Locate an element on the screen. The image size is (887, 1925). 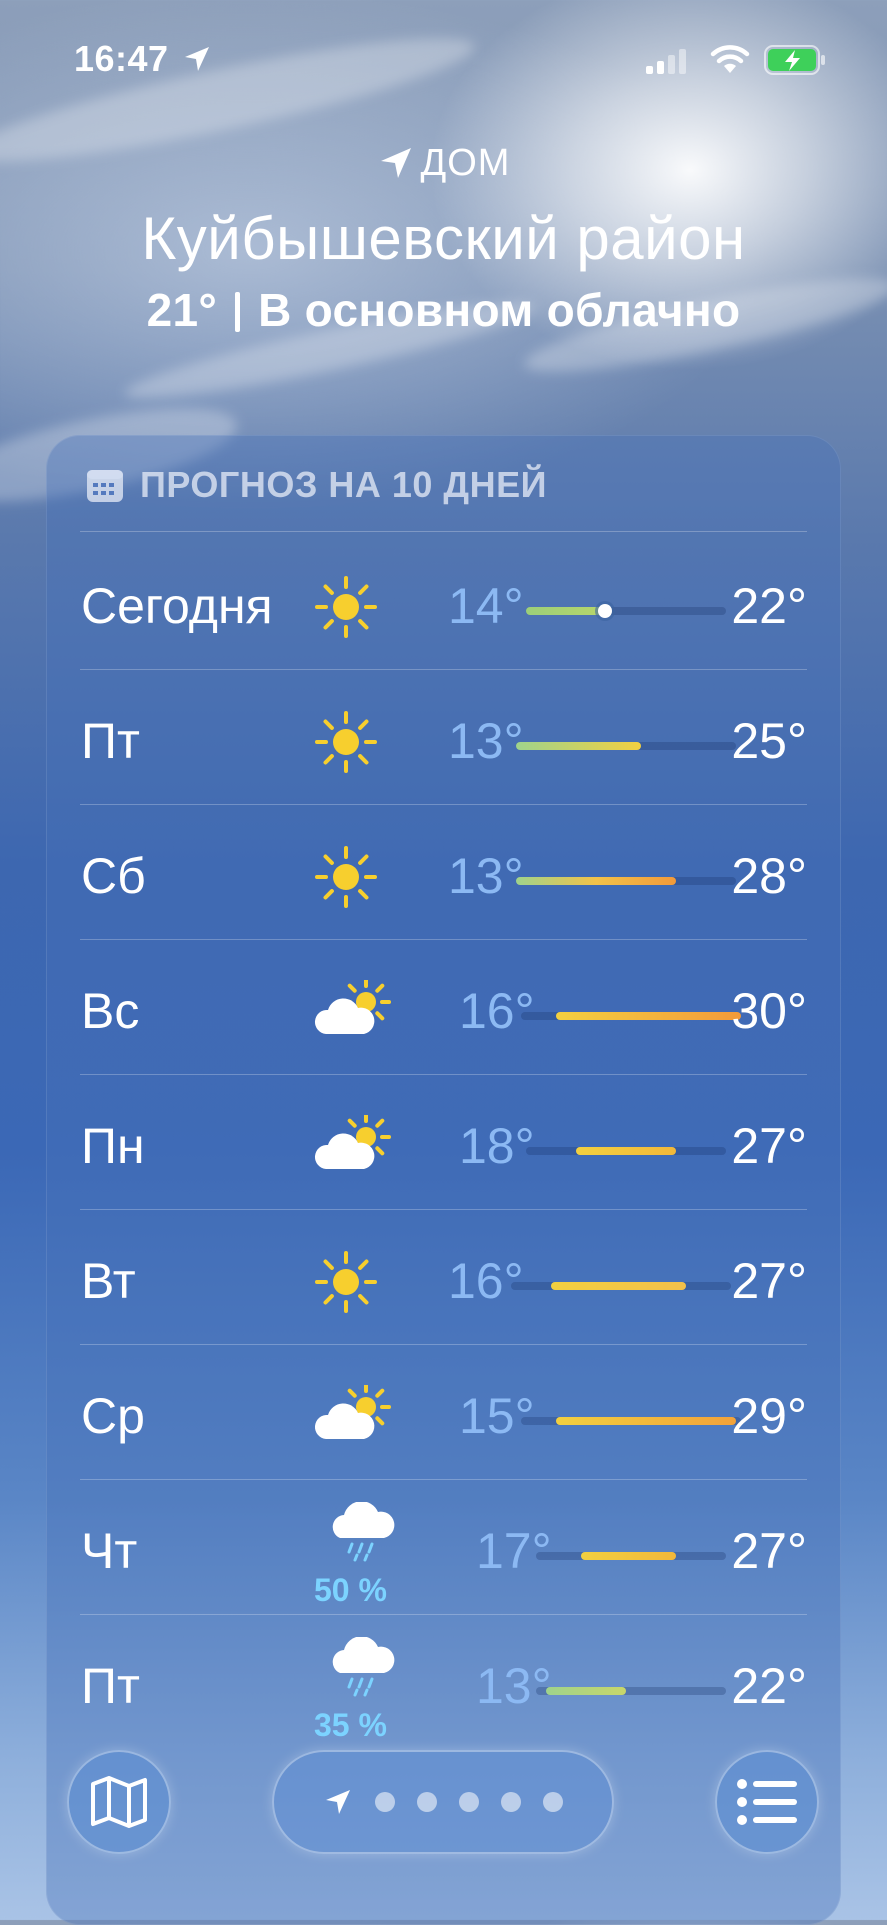
day-name: Чт is located at coordinates (109, 1551).